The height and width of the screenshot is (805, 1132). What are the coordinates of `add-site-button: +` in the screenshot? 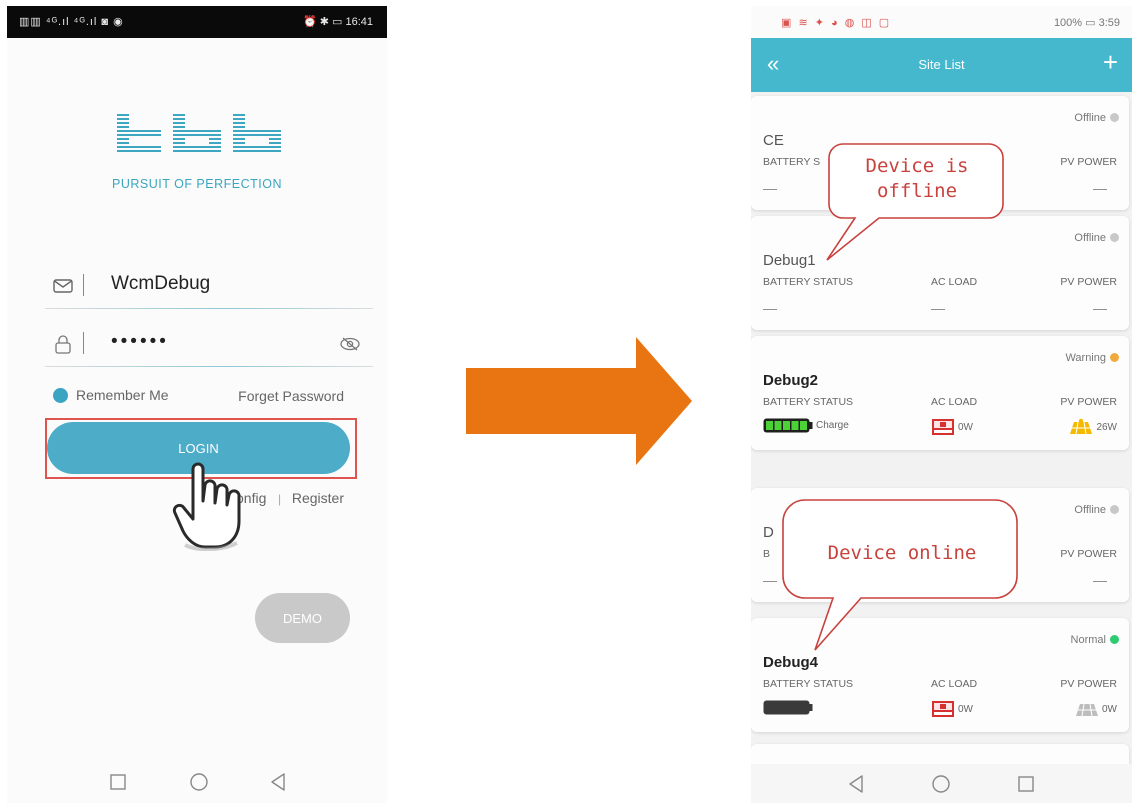 It's located at (1110, 62).